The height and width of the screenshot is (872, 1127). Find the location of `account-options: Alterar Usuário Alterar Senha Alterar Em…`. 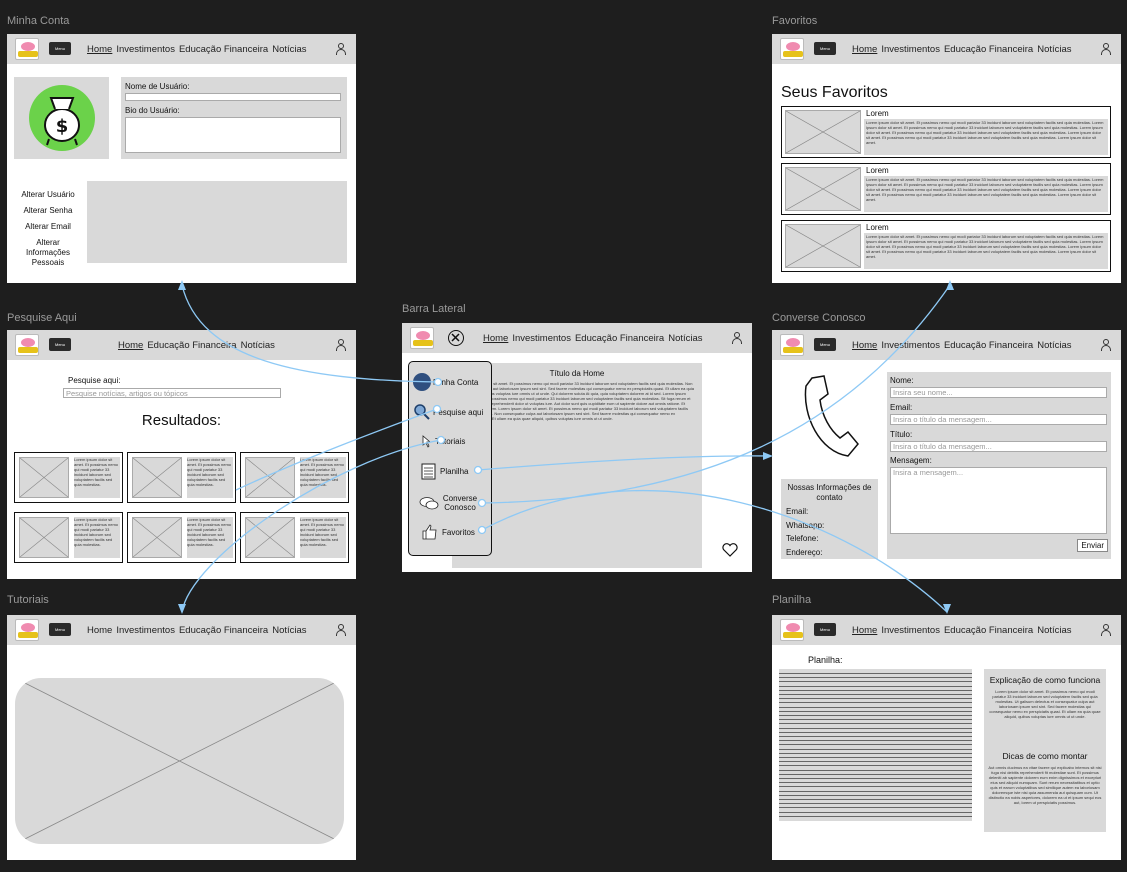

account-options: Alterar Usuário Alterar Senha Alterar Em… is located at coordinates (48, 229).